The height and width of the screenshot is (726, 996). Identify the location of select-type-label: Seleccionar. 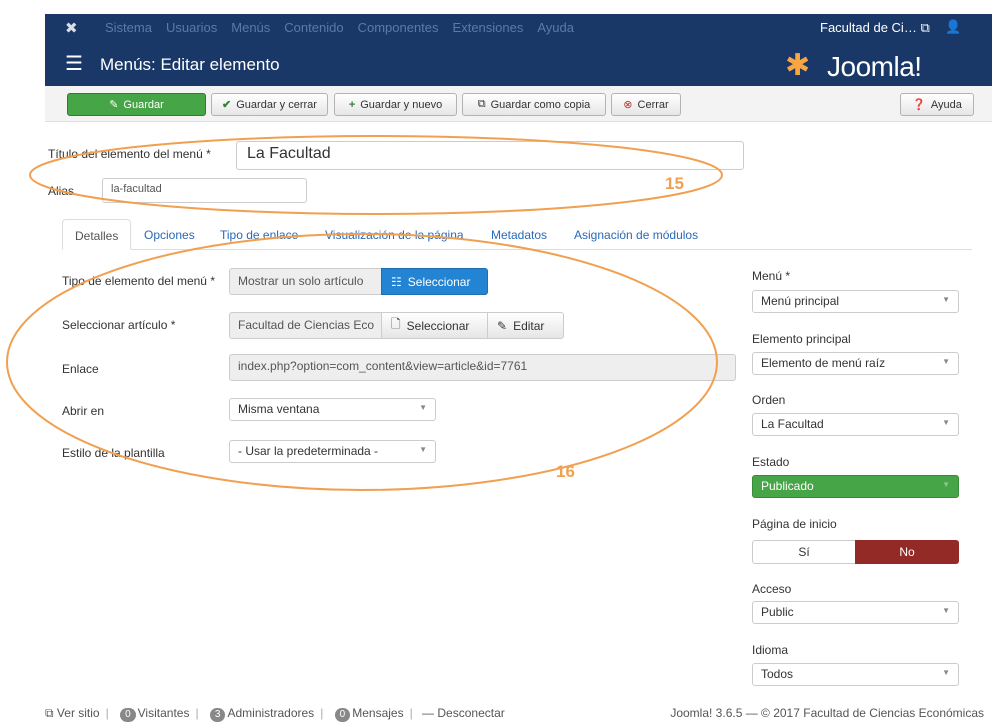
(439, 281).